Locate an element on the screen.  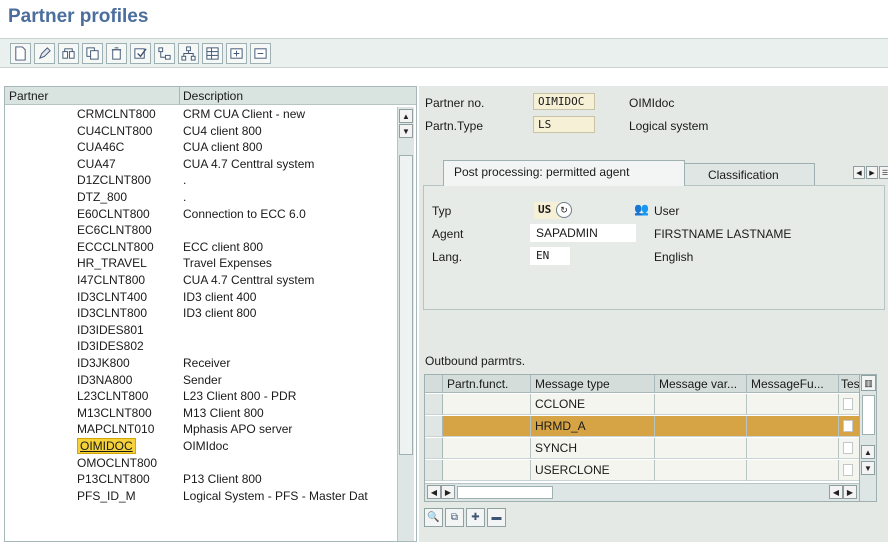
cell-message-type: SYNCH is located at coordinates (593, 448).